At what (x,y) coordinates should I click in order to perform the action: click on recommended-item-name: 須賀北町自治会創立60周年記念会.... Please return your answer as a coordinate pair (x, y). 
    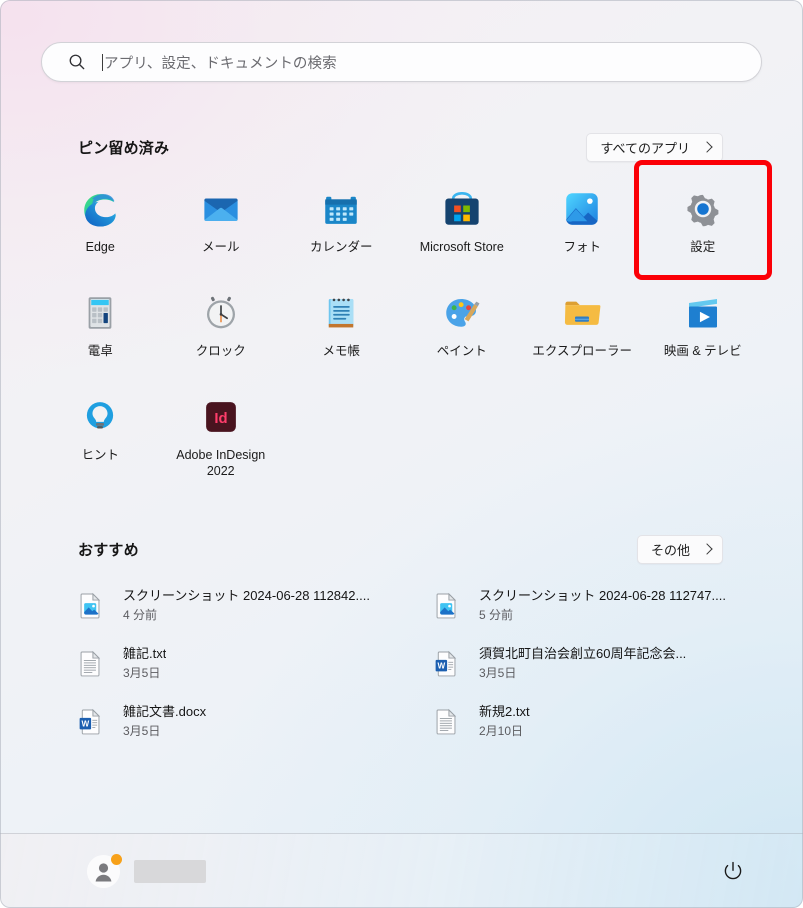
    Looking at the image, I should click on (583, 653).